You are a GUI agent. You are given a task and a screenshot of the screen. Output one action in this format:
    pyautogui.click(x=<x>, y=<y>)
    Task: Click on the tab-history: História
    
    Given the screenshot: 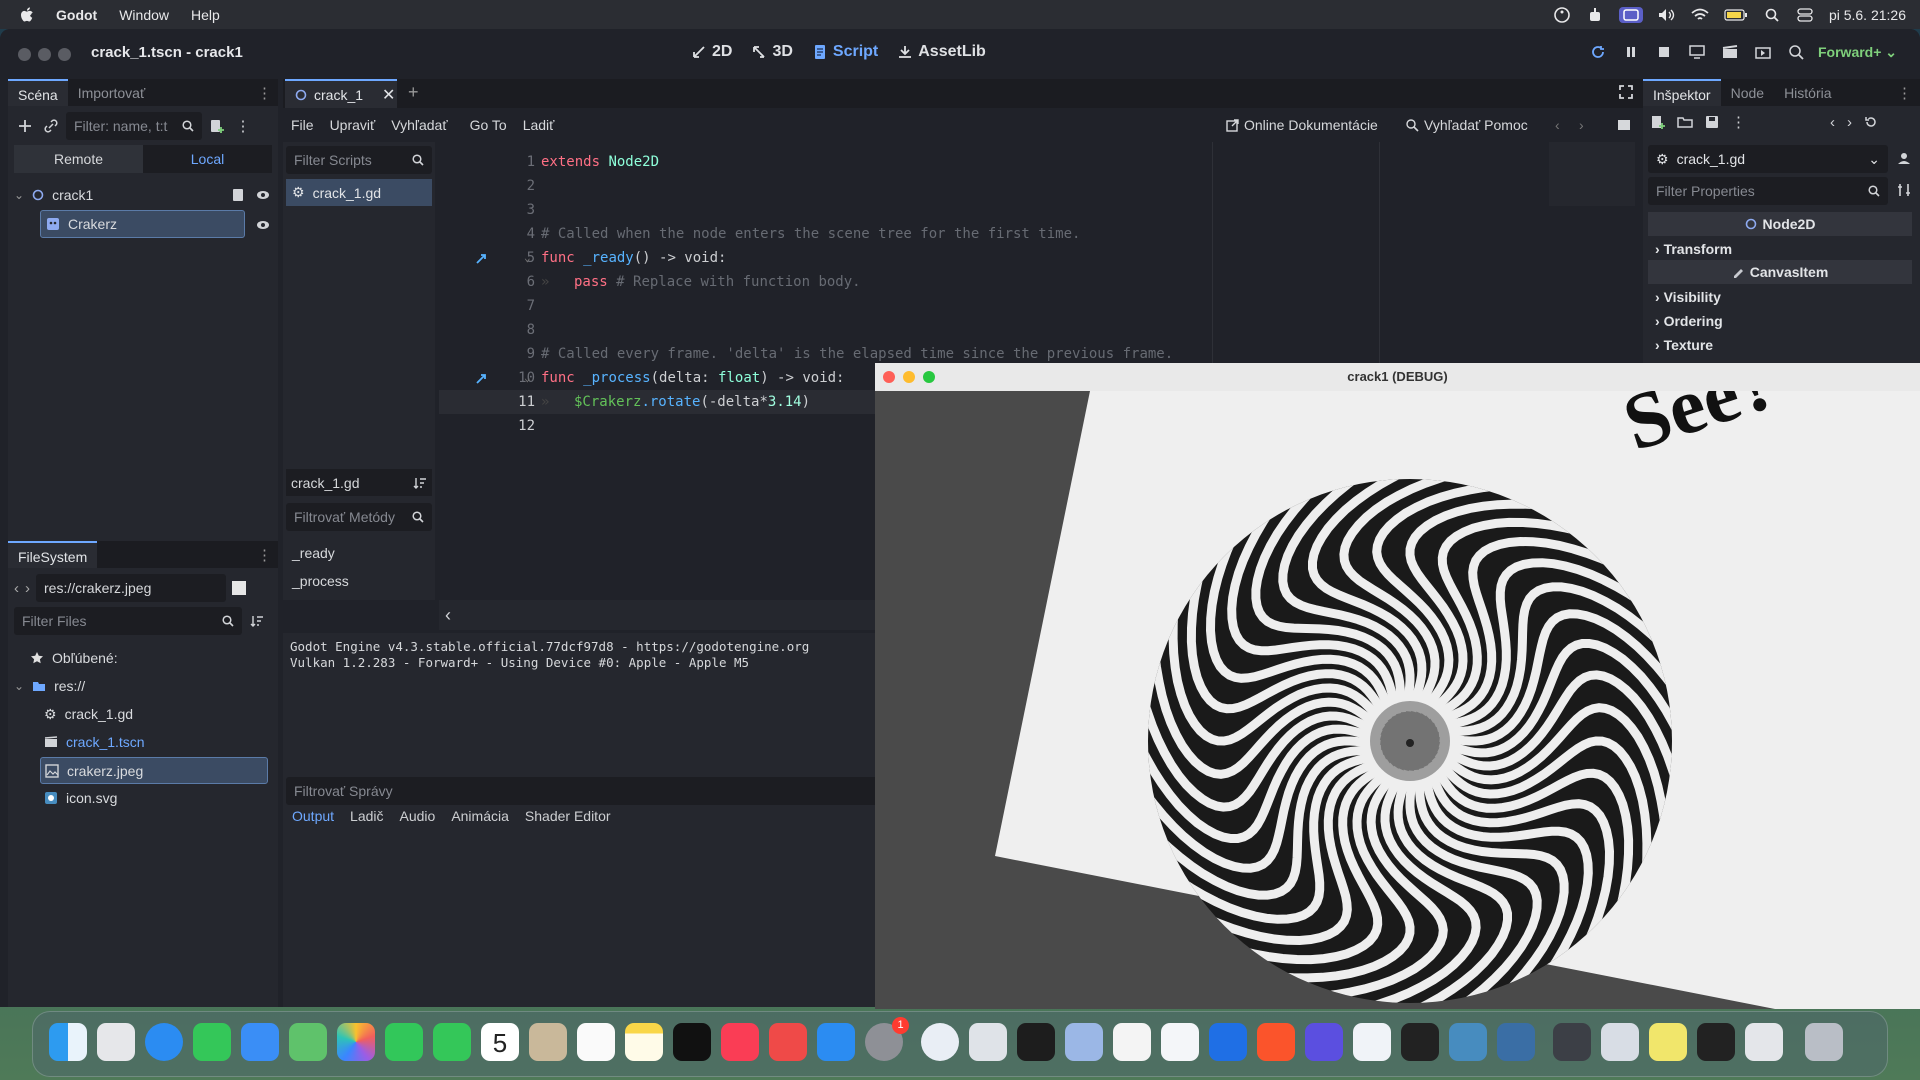 What is the action you would take?
    pyautogui.click(x=1807, y=92)
    